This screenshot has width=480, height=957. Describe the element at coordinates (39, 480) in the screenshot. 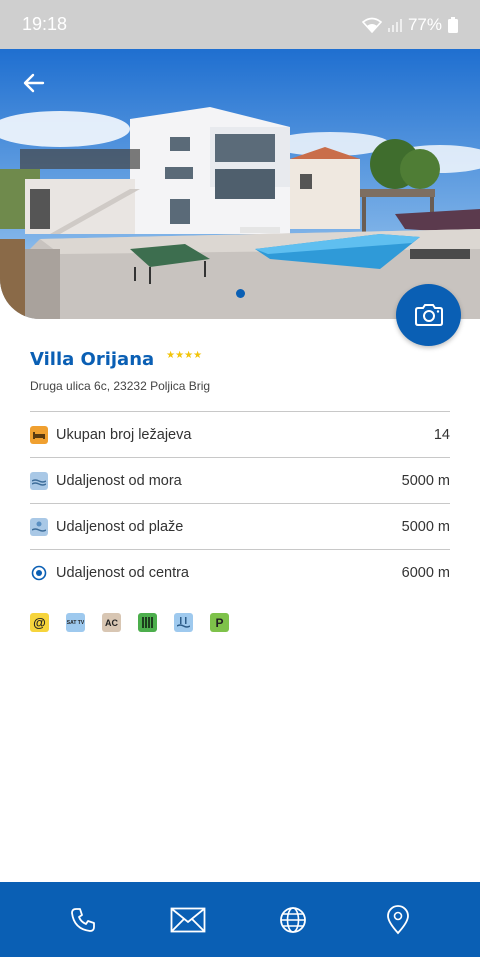

I see `sea-icon` at that location.